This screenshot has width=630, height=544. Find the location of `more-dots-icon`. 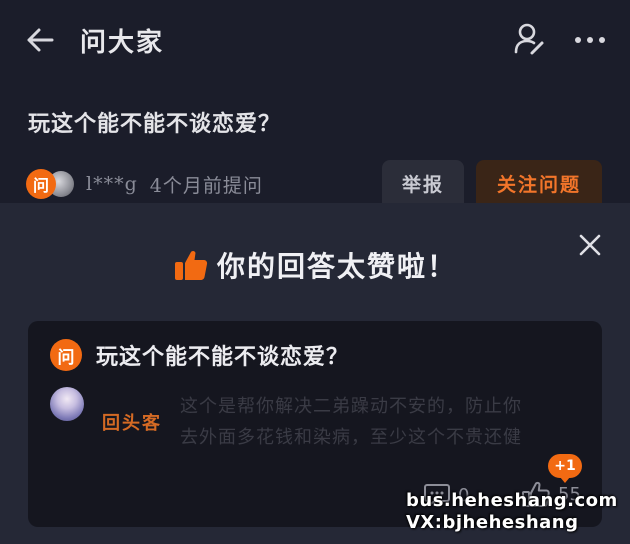

more-dots-icon is located at coordinates (590, 40).